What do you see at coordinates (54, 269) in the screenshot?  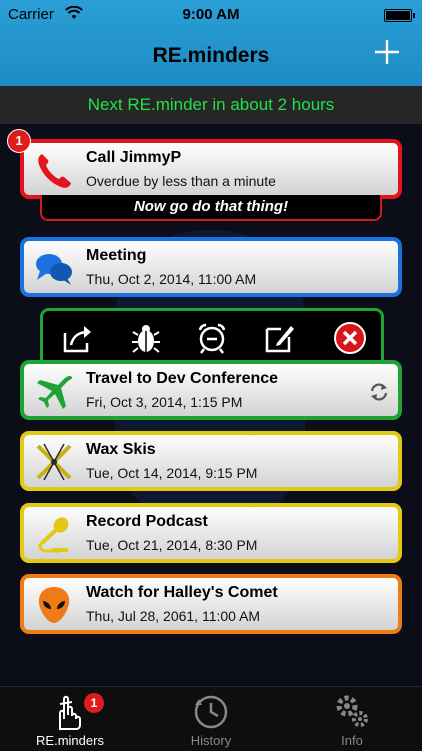 I see `chat-bubbles-icon` at bounding box center [54, 269].